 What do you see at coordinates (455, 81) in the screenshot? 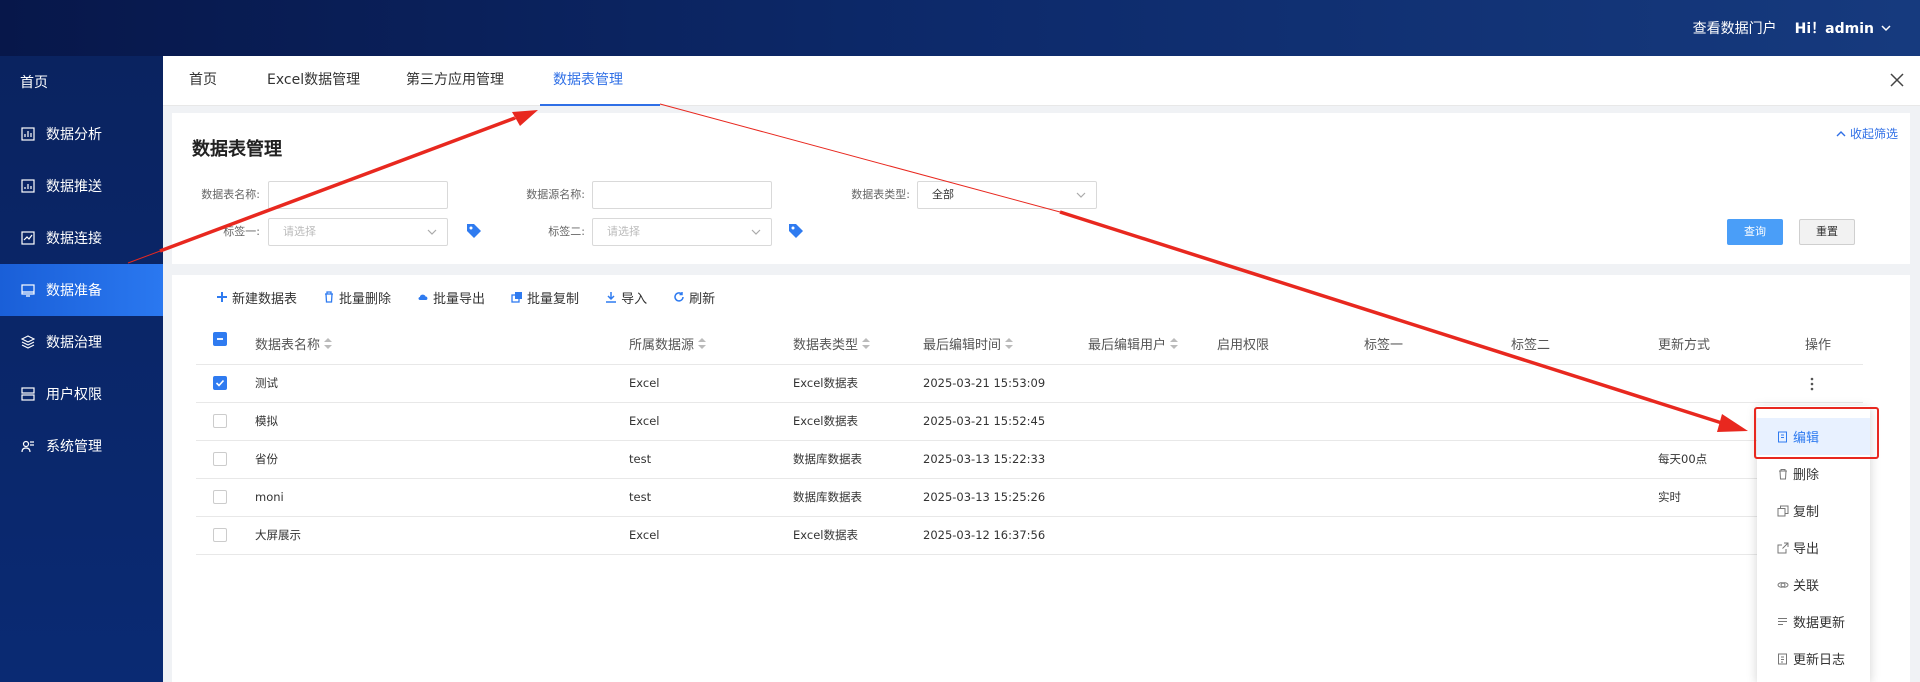
I see `tab-third-party: 第三方应用管理` at bounding box center [455, 81].